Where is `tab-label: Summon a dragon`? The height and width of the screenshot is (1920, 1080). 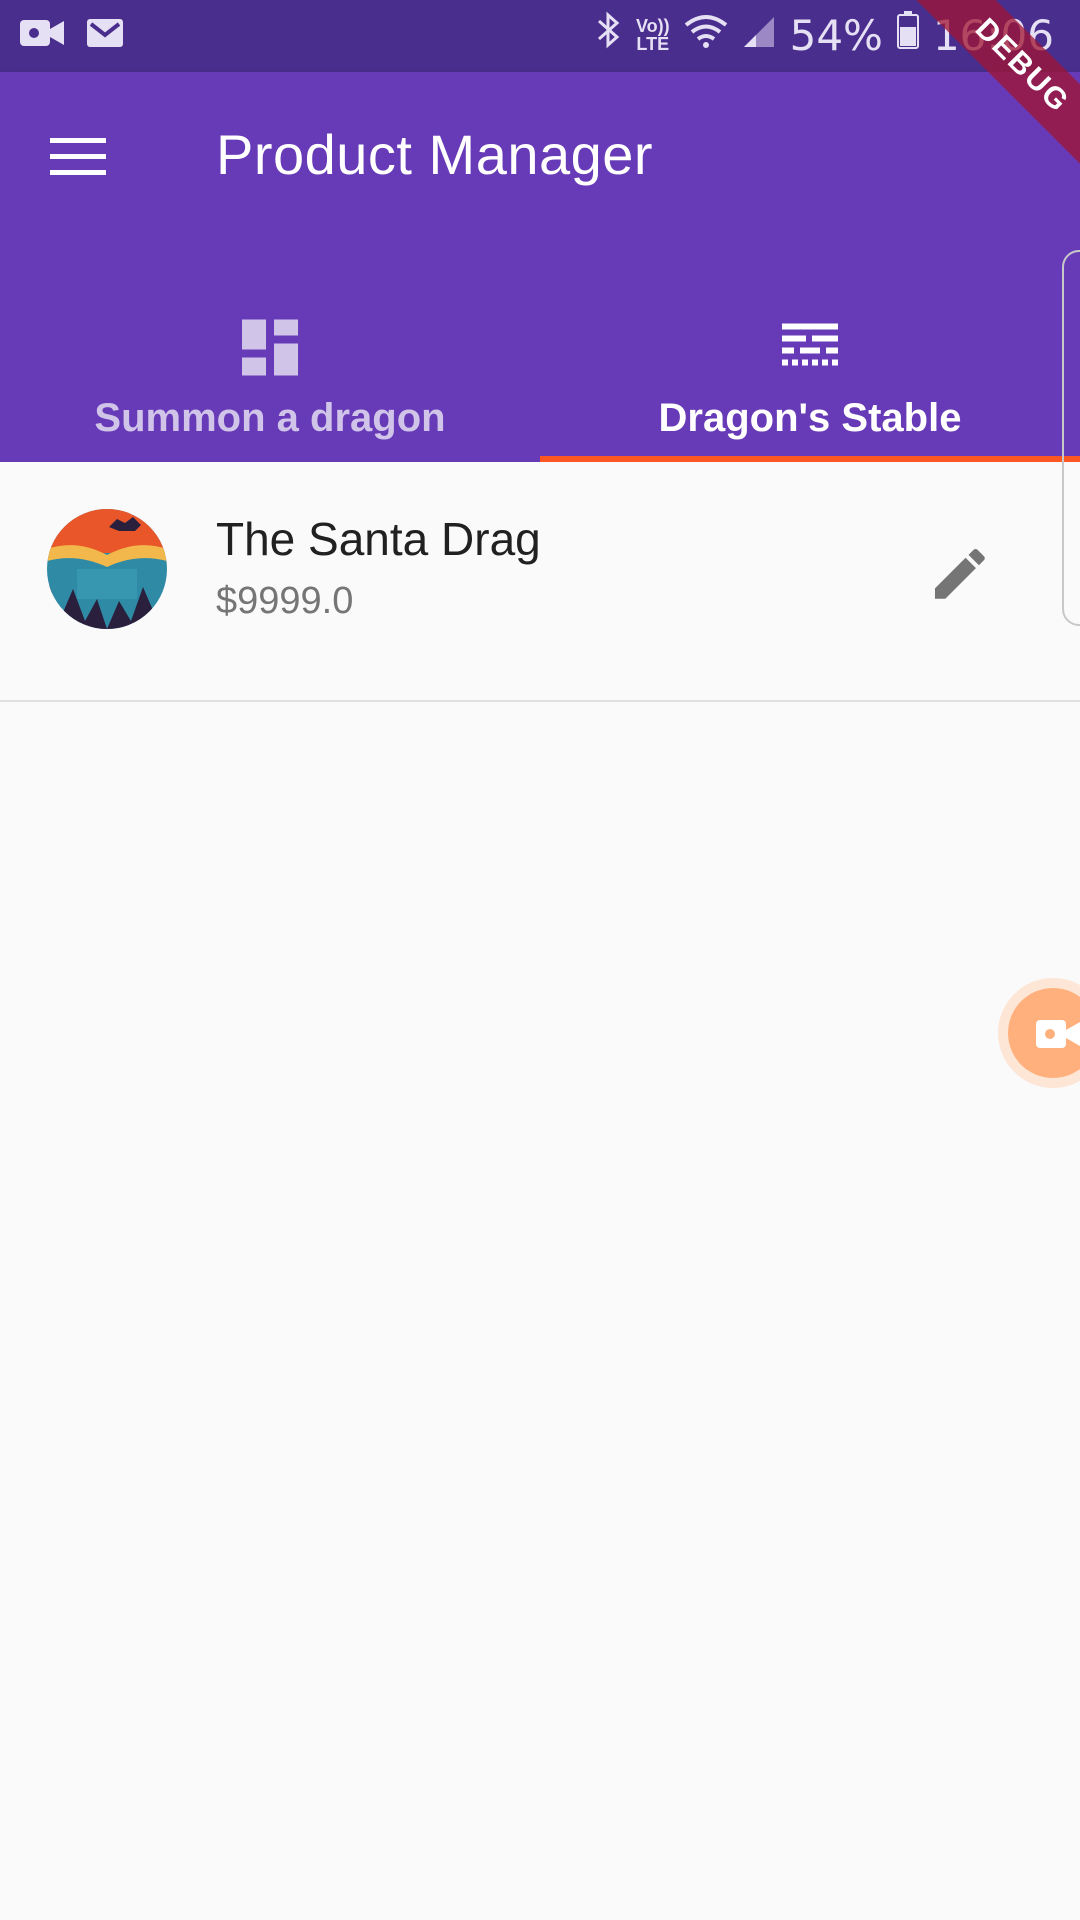
tab-label: Summon a dragon is located at coordinates (270, 418).